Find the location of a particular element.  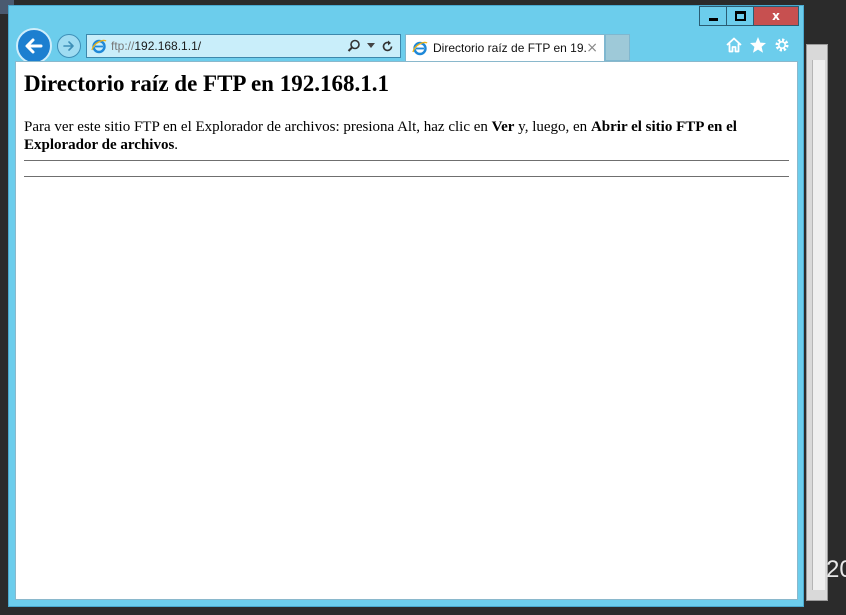

new-tab-button is located at coordinates (617, 47).